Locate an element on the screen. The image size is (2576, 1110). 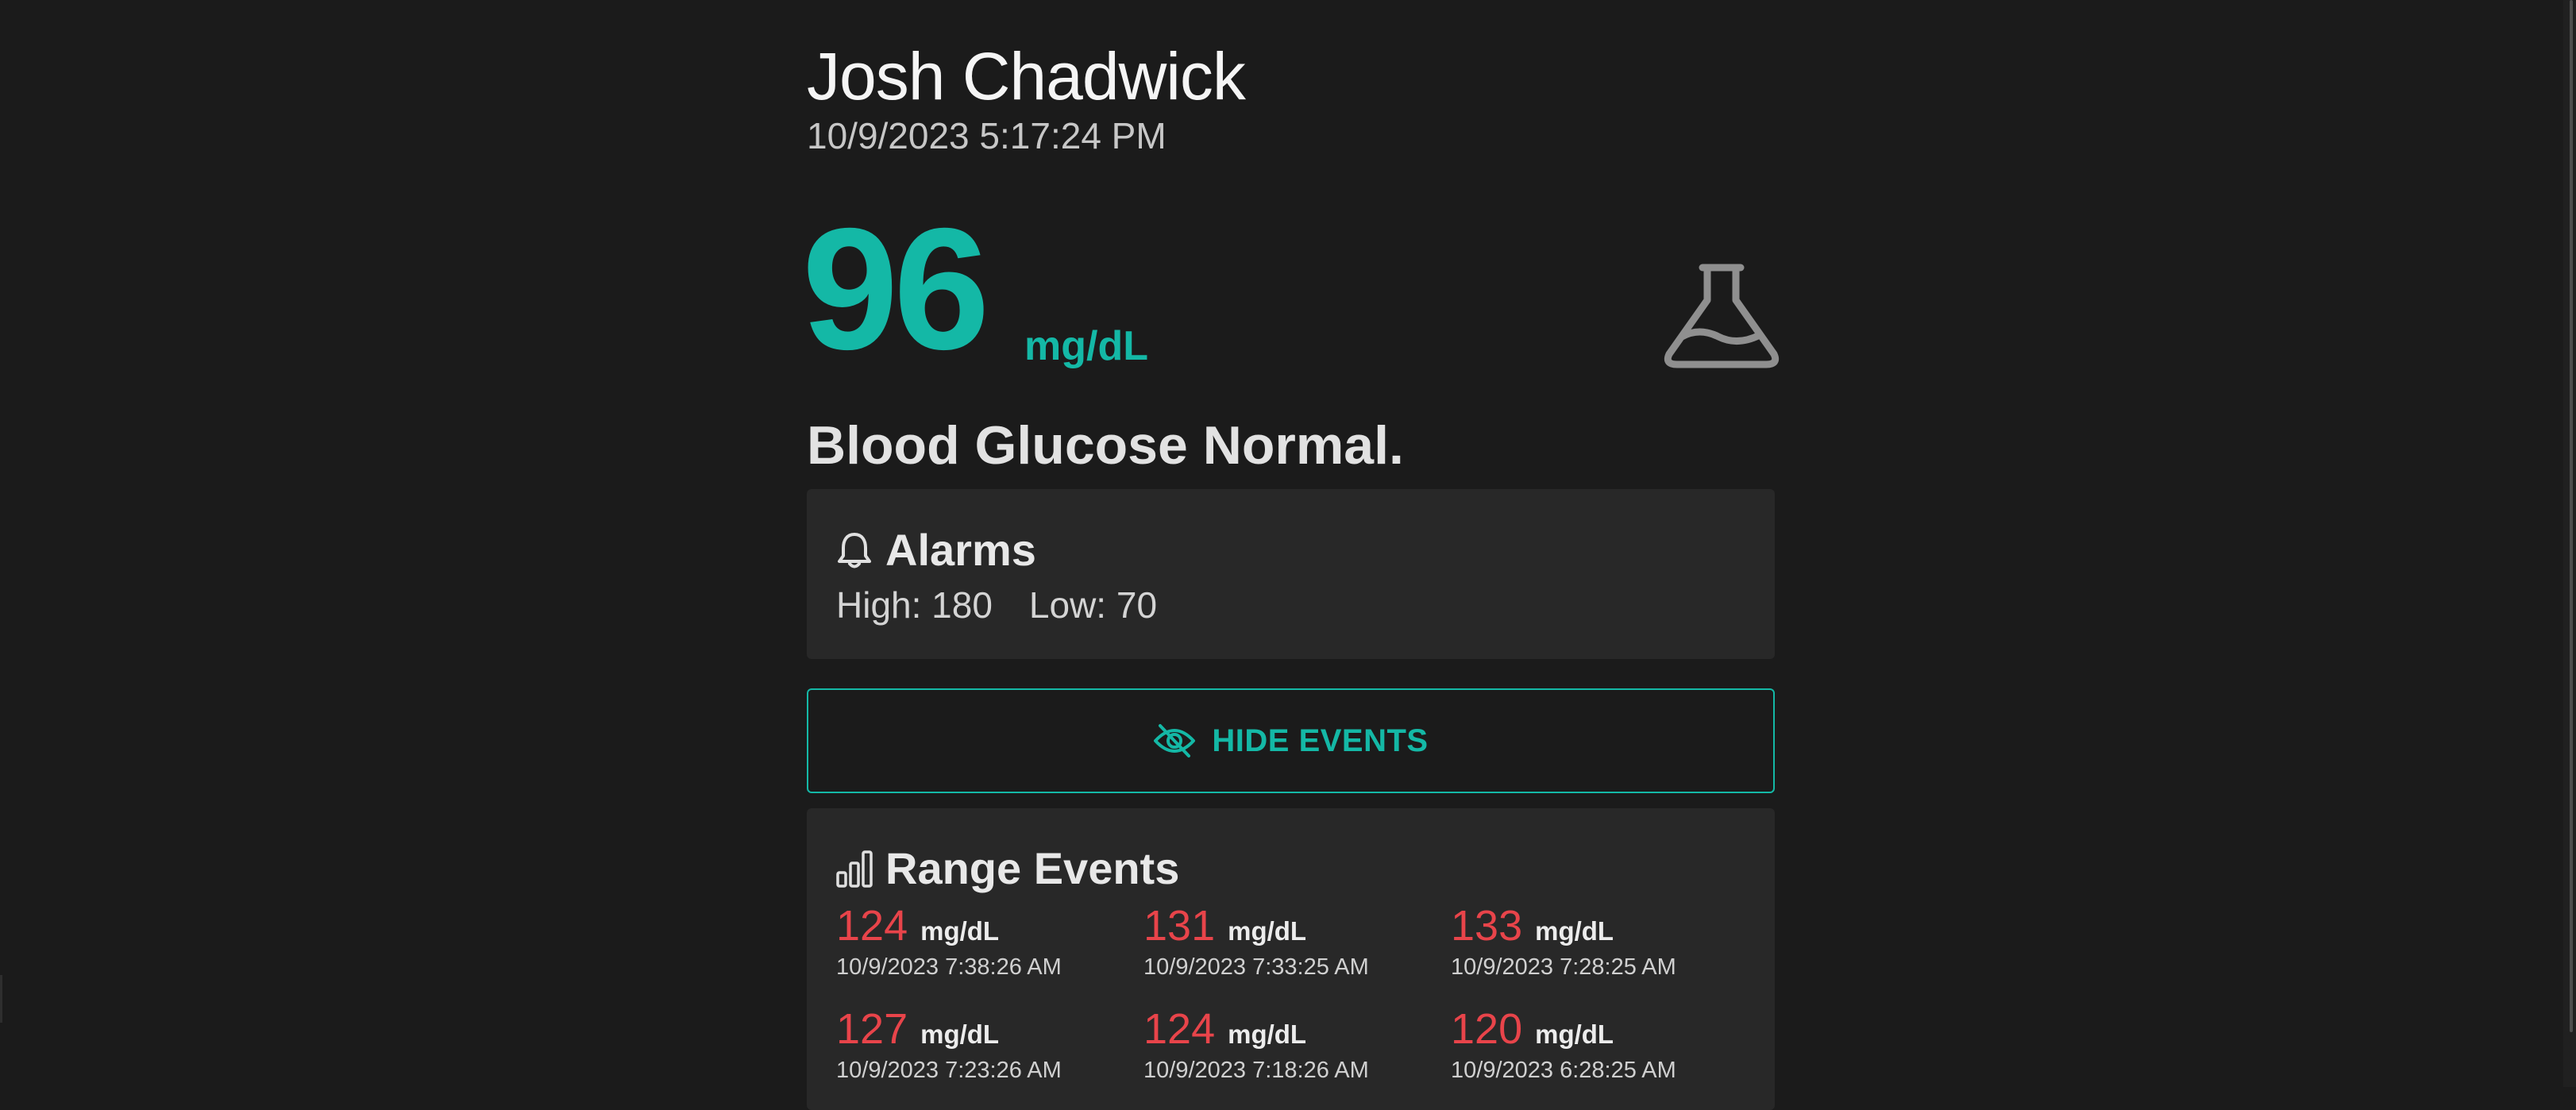
hide-events-button: HIDE EVENTS is located at coordinates (1291, 740).